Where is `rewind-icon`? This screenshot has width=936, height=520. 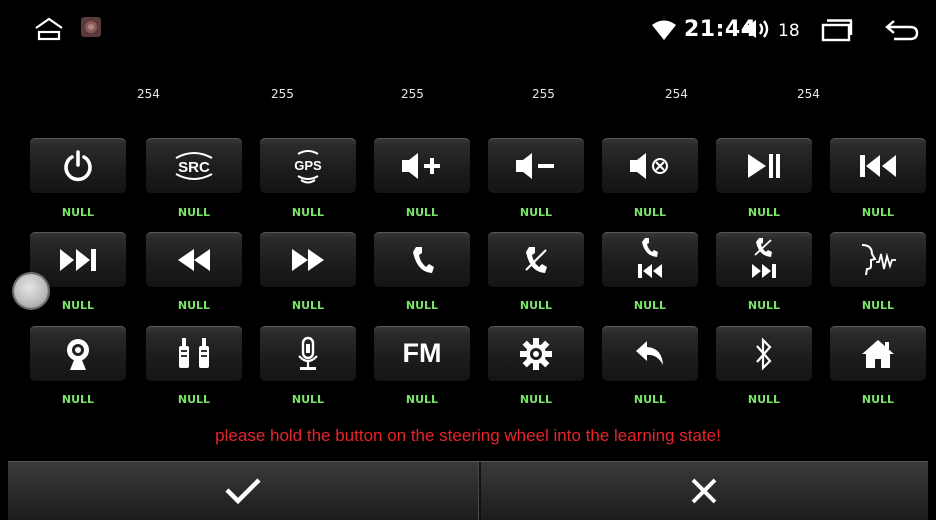
rewind-icon is located at coordinates (194, 259).